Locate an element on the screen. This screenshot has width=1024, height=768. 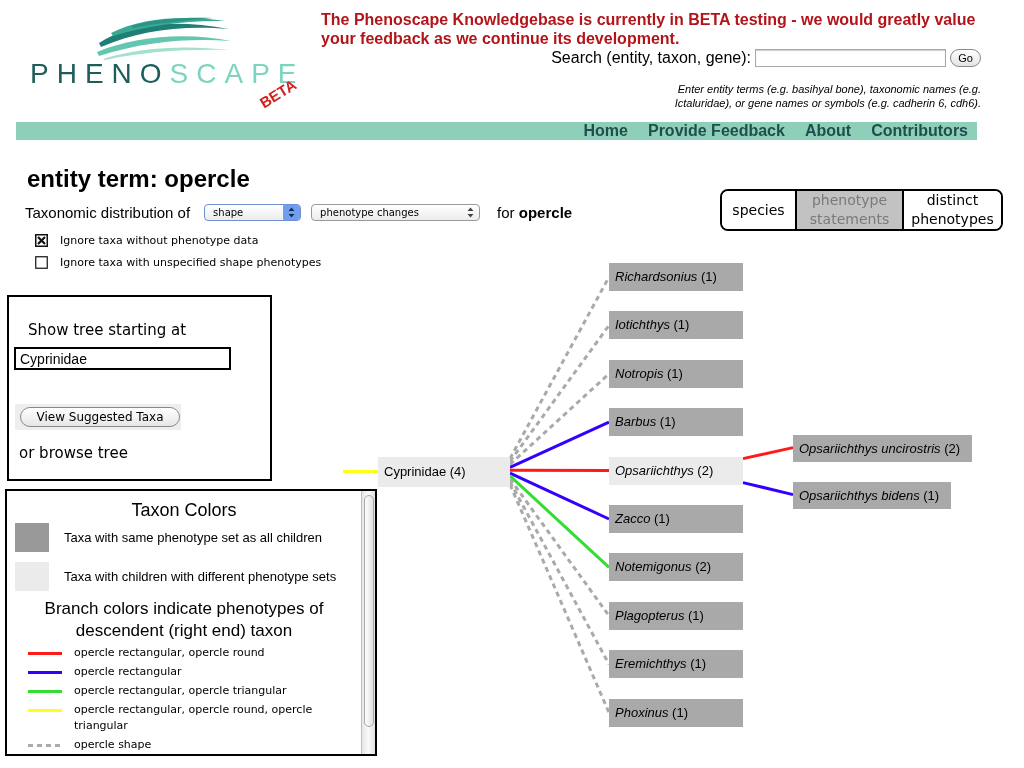
checkbox-label: Ignore taxa with unspecified shape phenotypes is located at coordinates (191, 262).